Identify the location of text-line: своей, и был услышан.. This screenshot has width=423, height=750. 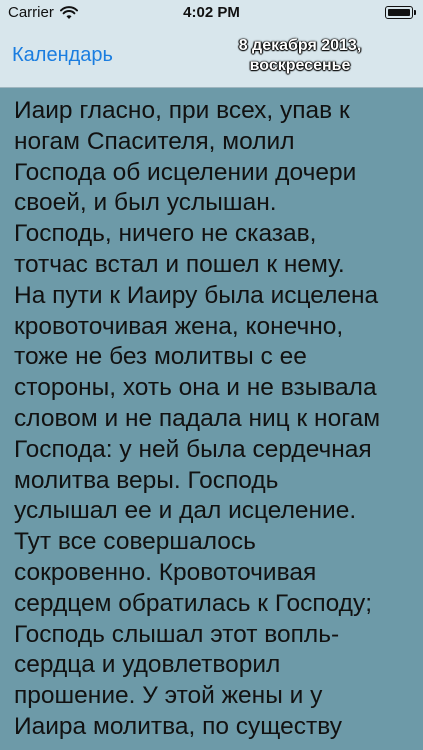
(145, 203).